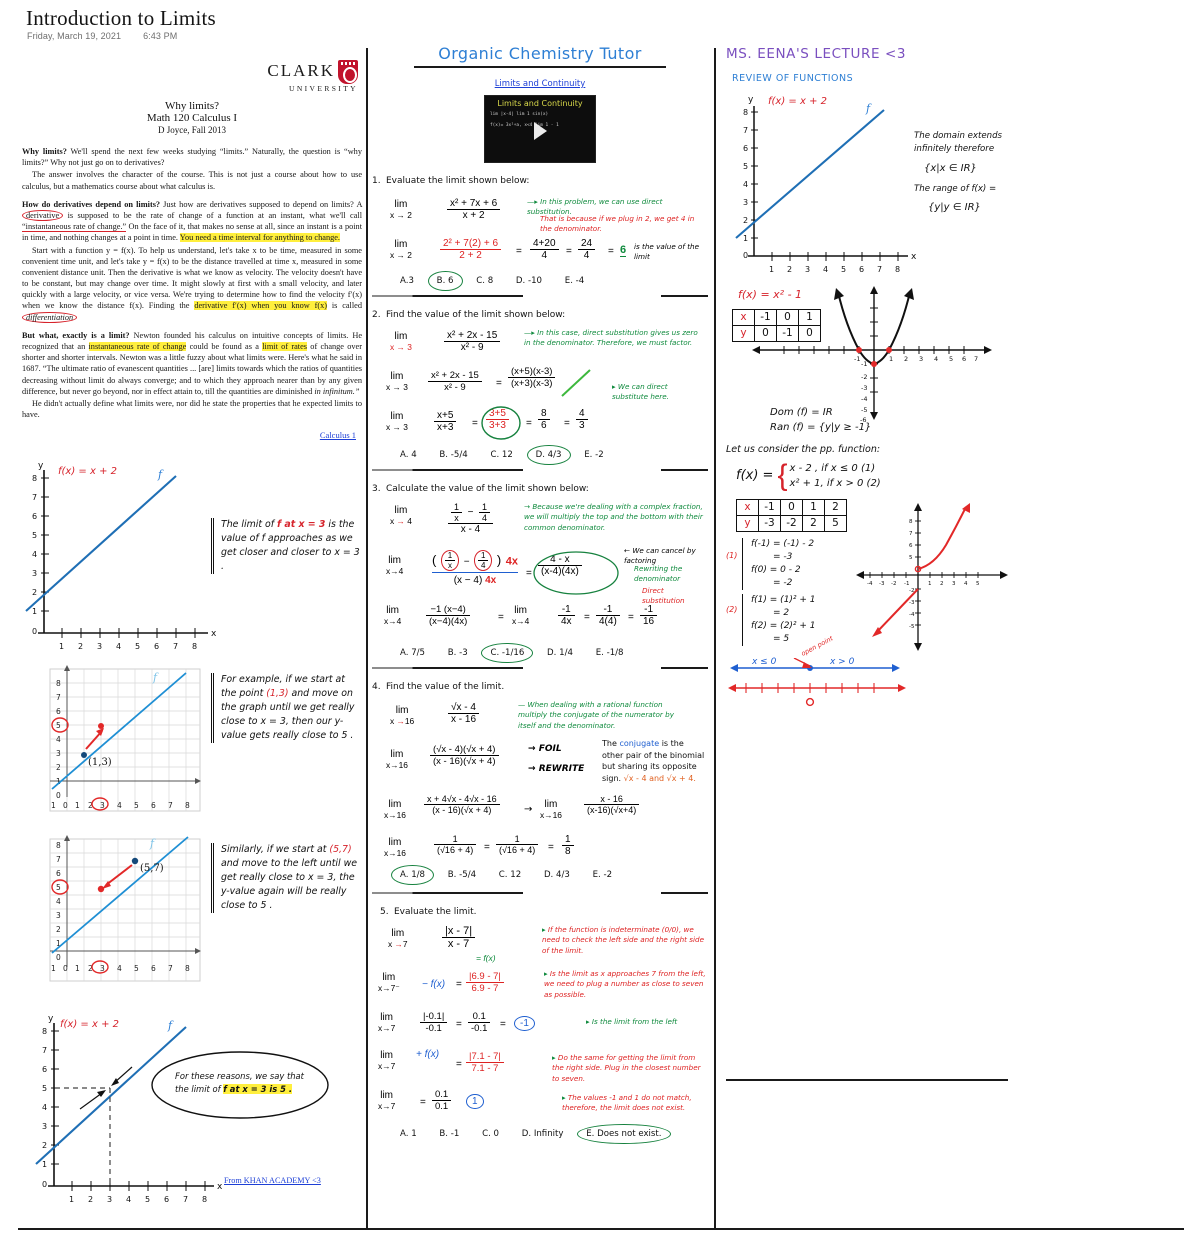 This screenshot has width=1200, height=1237. I want to click on table-row-x: x -1 0 1 2, so click(791, 507).